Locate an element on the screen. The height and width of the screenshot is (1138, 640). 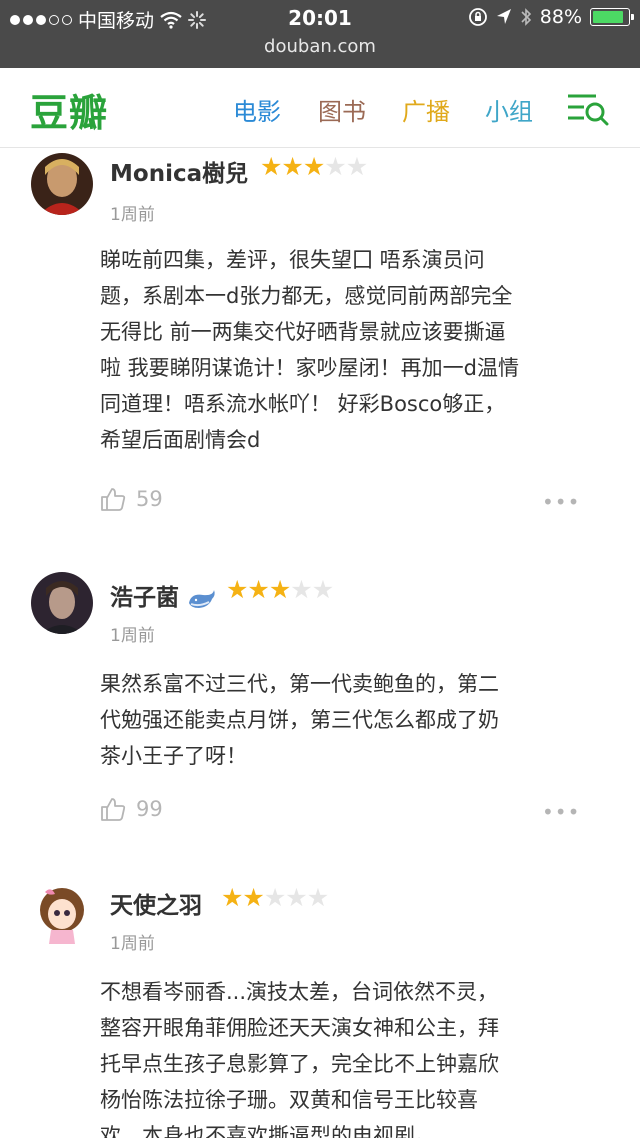
location-icon is located at coordinates (503, 16).